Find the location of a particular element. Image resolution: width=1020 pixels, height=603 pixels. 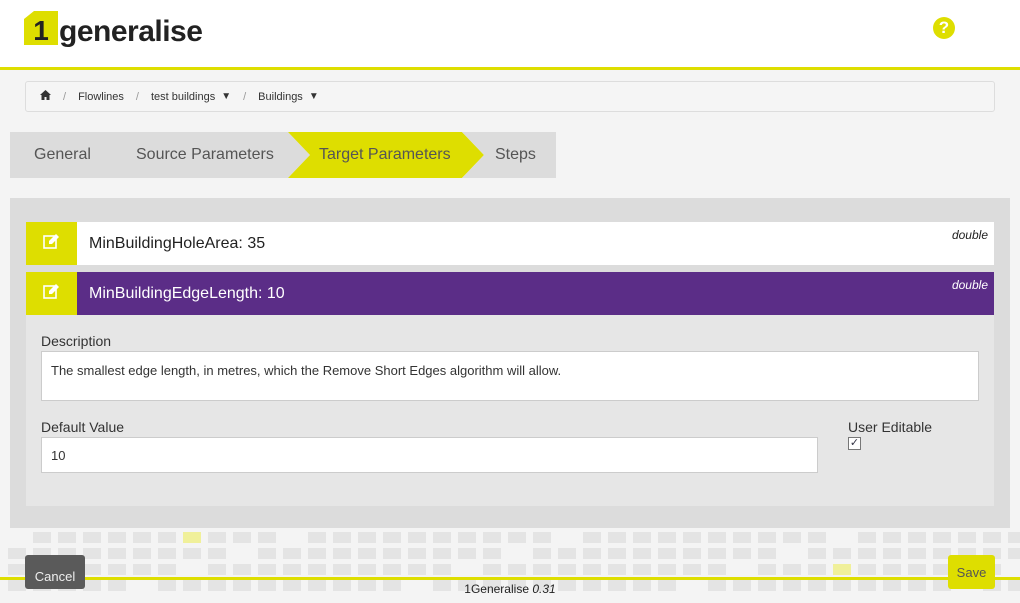

parameter-name: MinBuildingHoleArea is located at coordinates (164, 243).